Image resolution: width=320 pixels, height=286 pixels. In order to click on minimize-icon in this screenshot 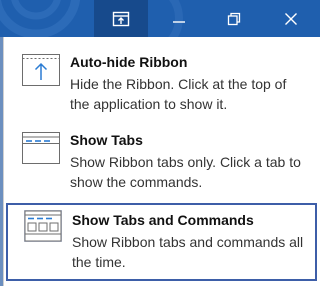, I will do `click(179, 21)`.